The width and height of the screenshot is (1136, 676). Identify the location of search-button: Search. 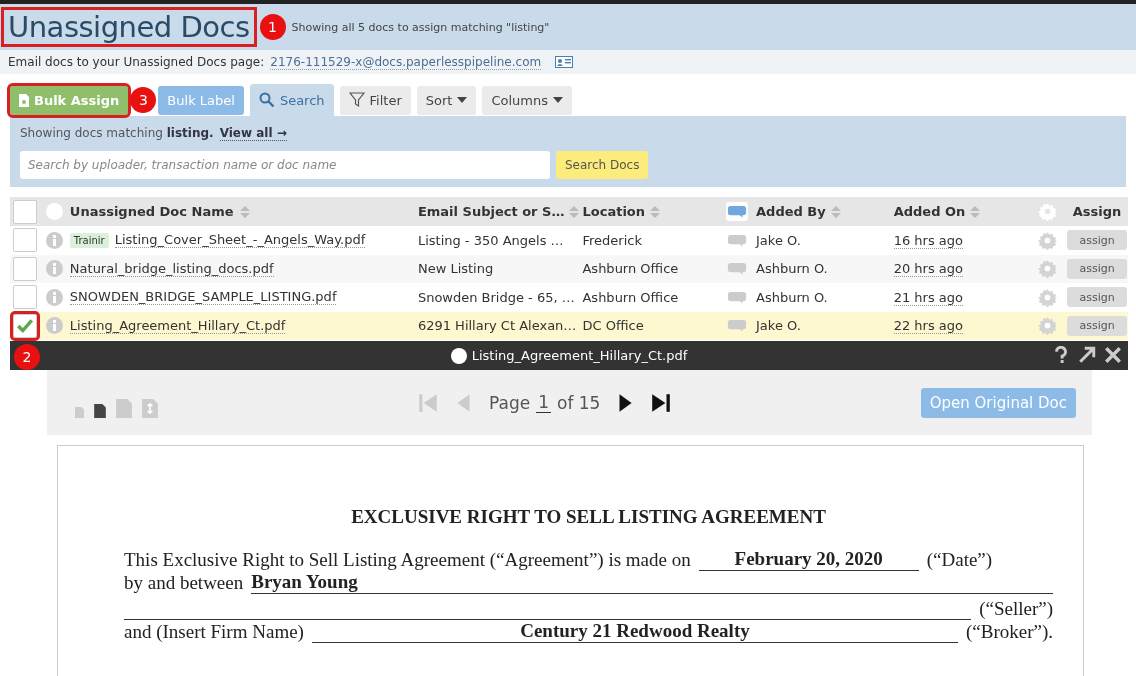
(291, 100).